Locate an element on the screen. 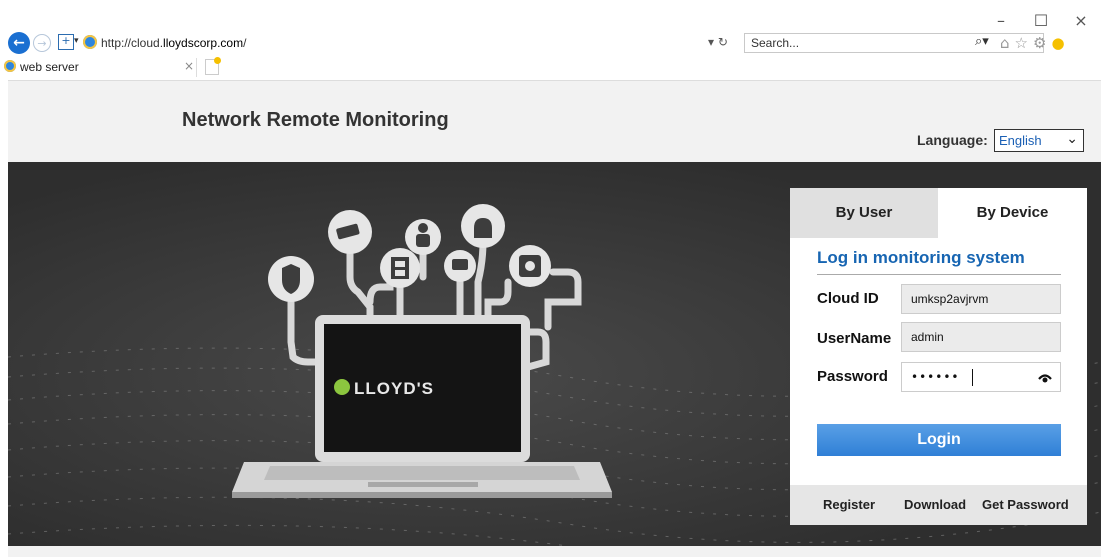 The width and height of the screenshot is (1101, 557). smiley-feedback-icon: ● is located at coordinates (1057, 43).